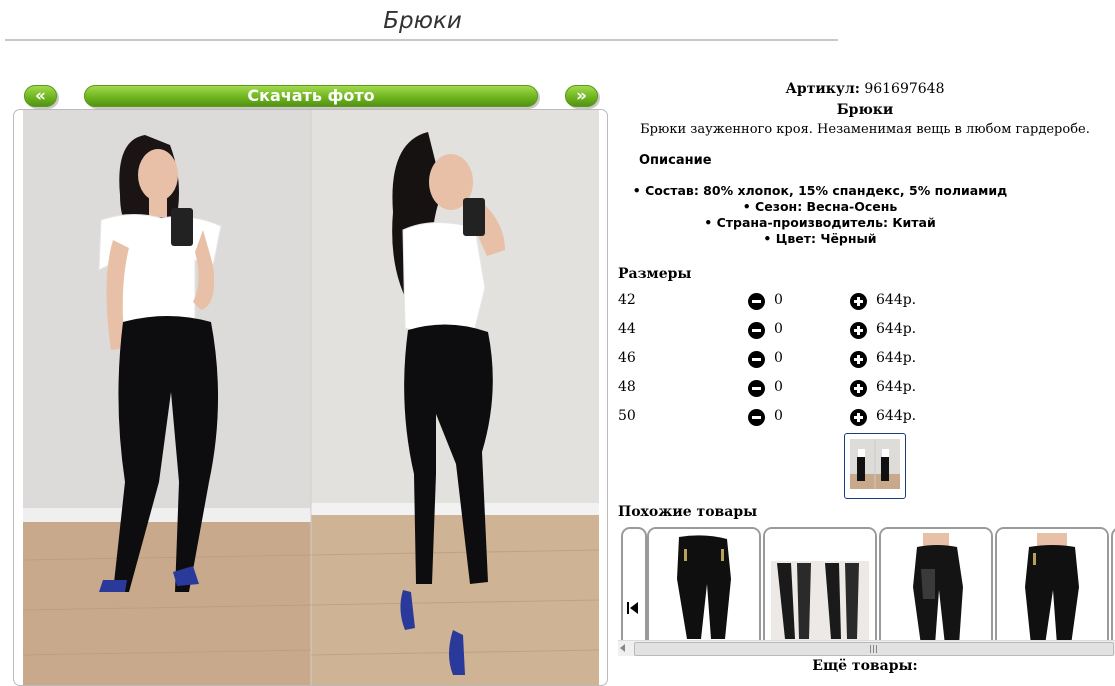 This screenshot has height=686, width=1115. I want to click on size-row: 46 0 644р., so click(858, 360).